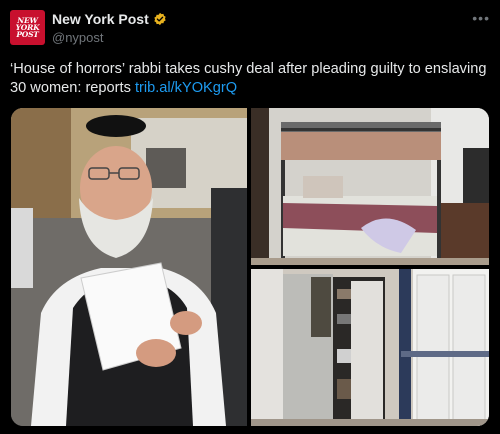 The image size is (500, 434). I want to click on display-name: New York Post, so click(100, 19).